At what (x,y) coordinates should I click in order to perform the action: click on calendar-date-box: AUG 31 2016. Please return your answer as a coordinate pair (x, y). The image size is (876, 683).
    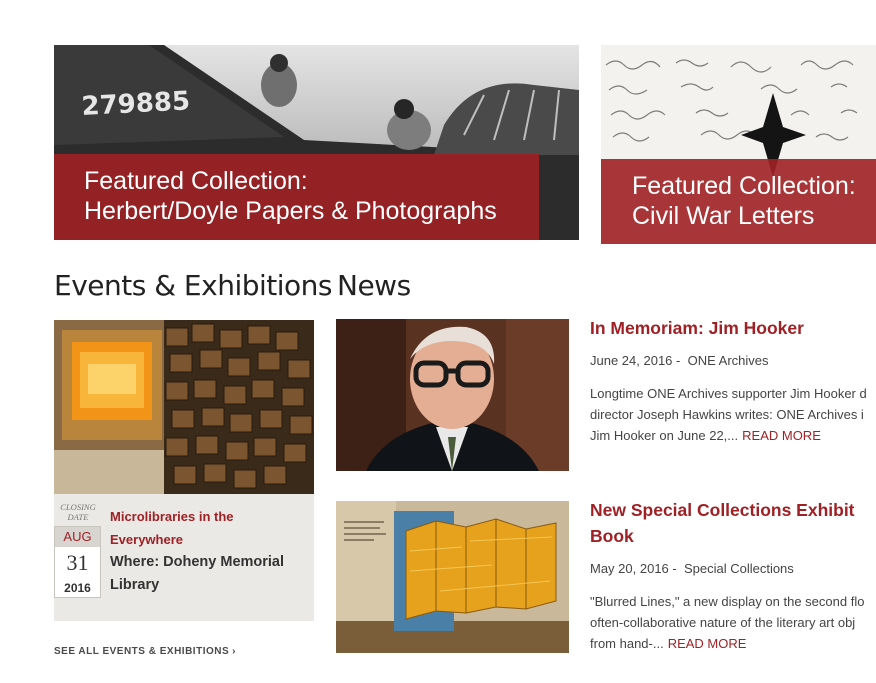
    Looking at the image, I should click on (77, 562).